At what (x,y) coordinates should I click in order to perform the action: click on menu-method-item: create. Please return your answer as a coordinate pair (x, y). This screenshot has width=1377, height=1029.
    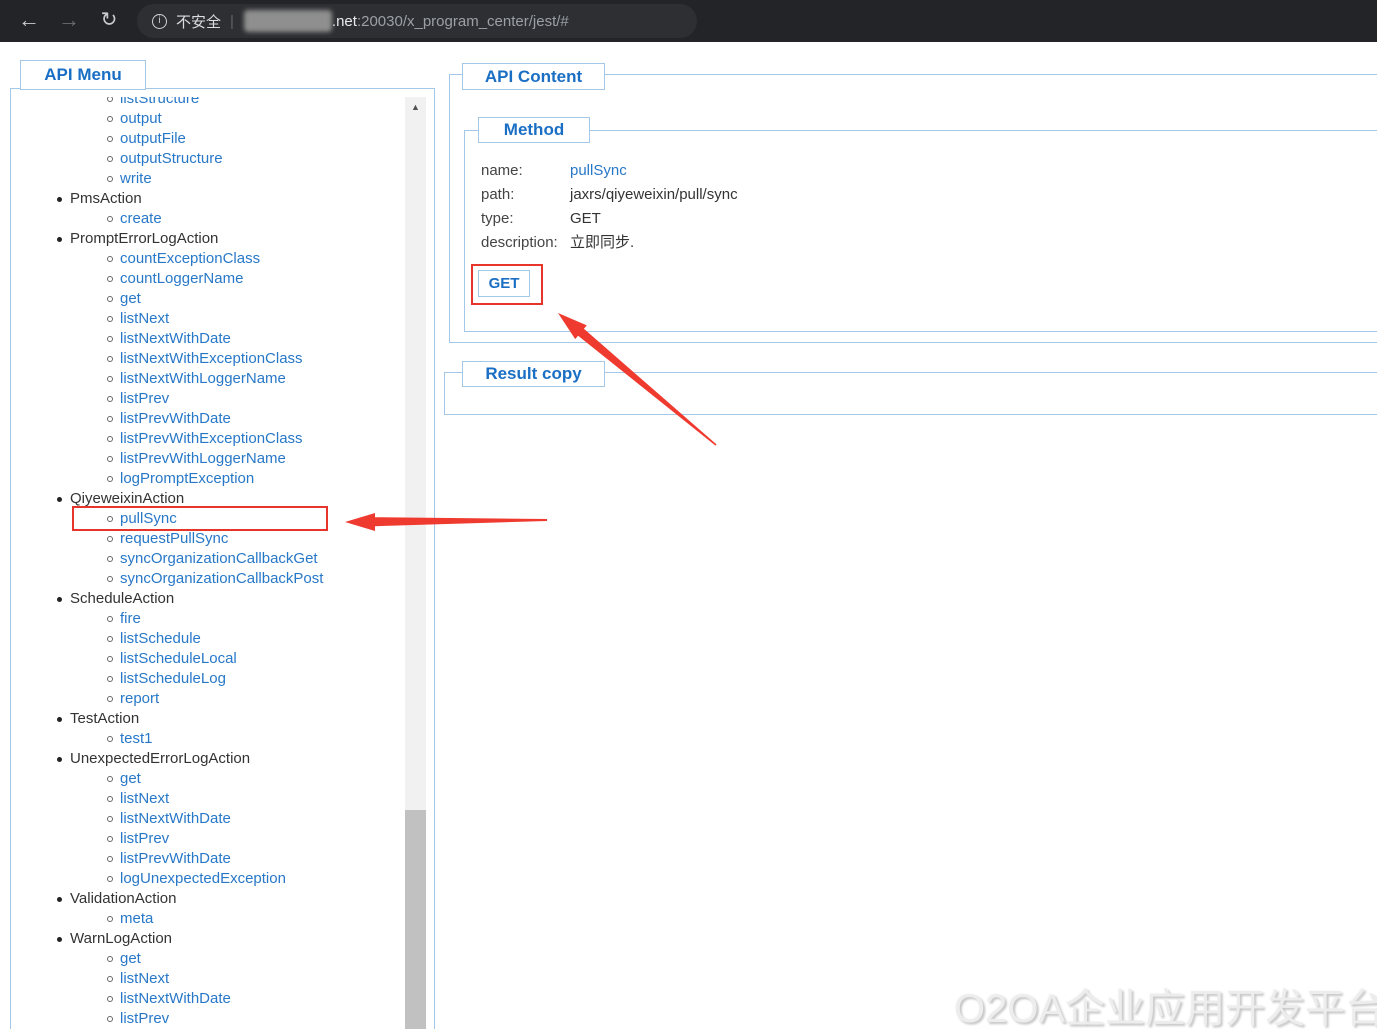
    Looking at the image, I should click on (207, 219).